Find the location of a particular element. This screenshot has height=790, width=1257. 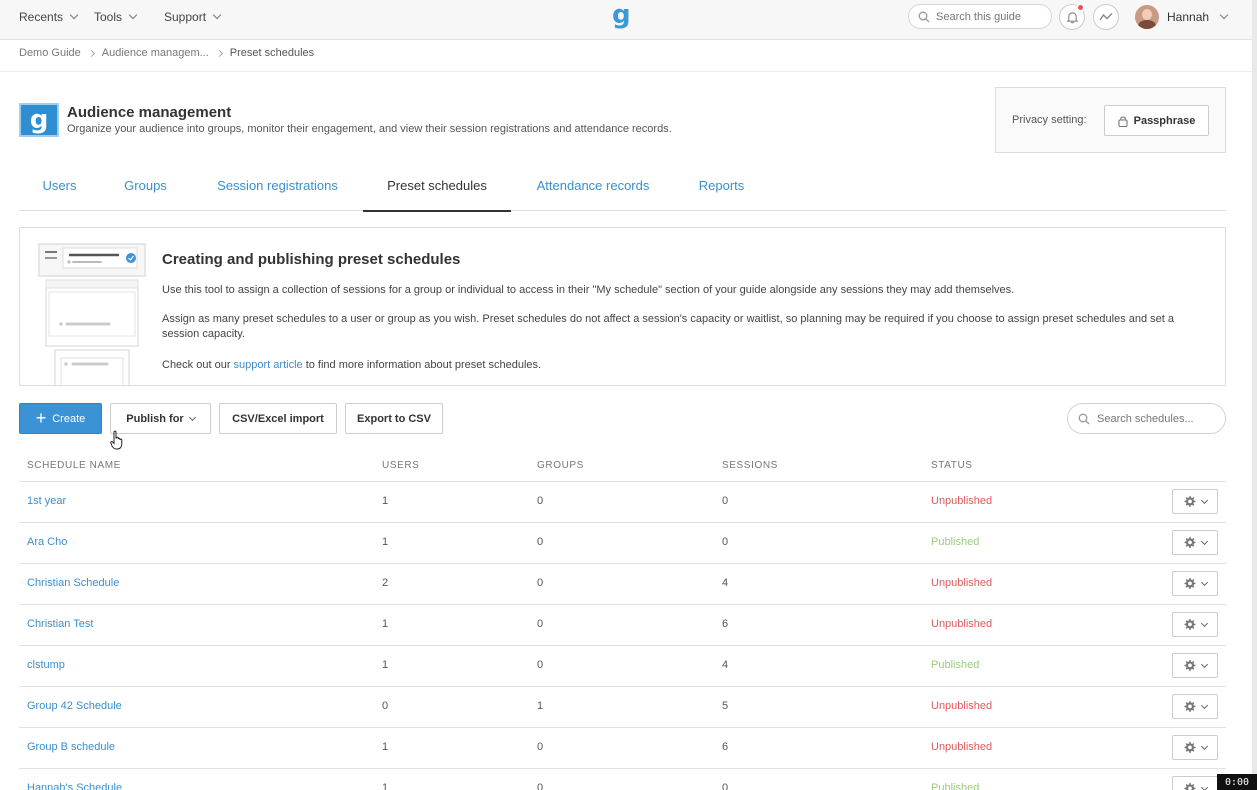

table-row: Group 42 Schedule 0 1 5 Unpublished is located at coordinates (622, 706).